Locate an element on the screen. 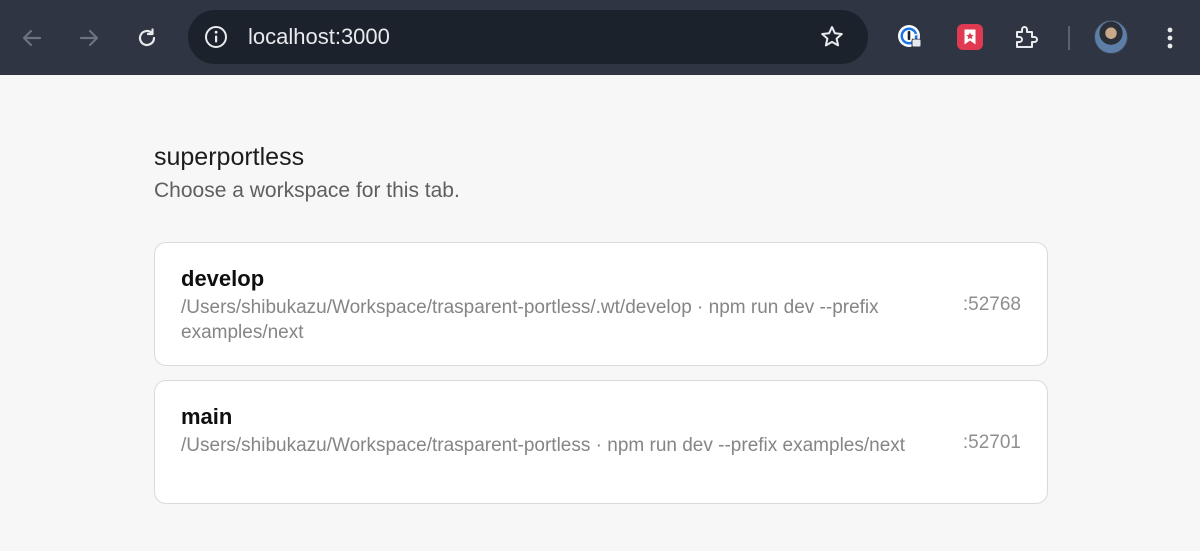 The image size is (1200, 551). more-vertical-icon is located at coordinates (1170, 38).